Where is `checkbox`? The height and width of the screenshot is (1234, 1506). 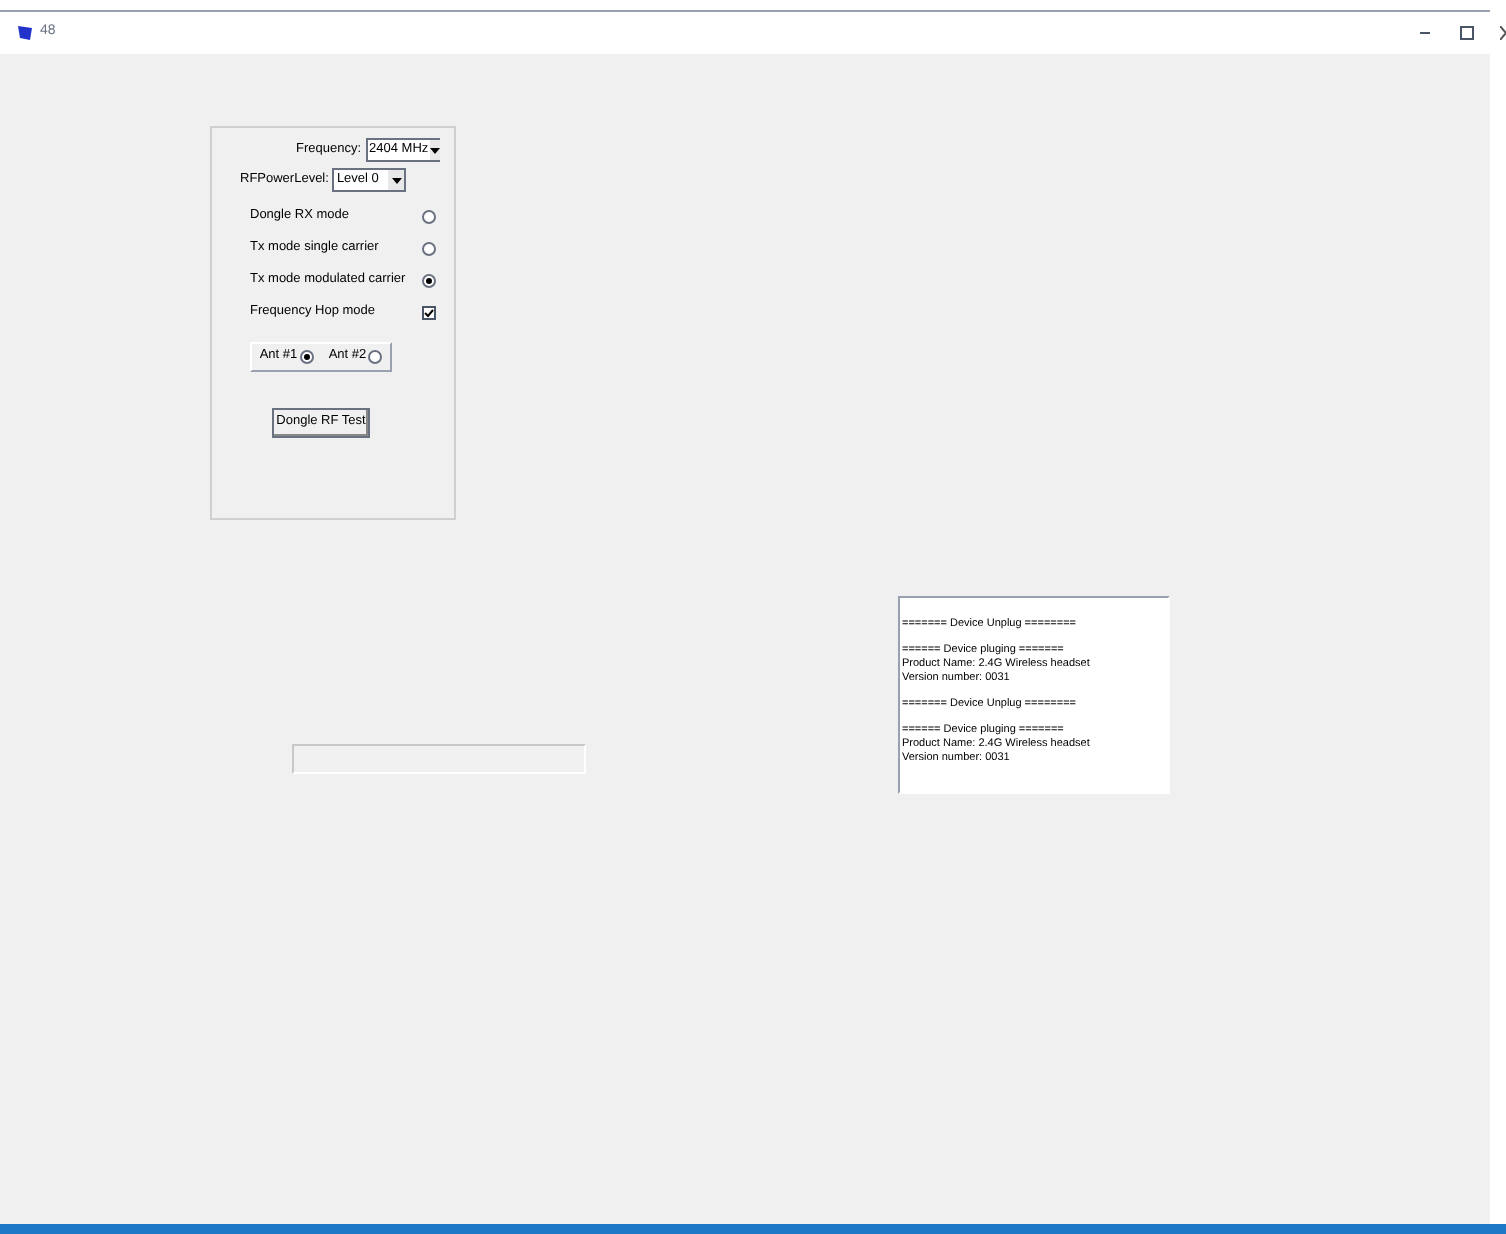 checkbox is located at coordinates (429, 313).